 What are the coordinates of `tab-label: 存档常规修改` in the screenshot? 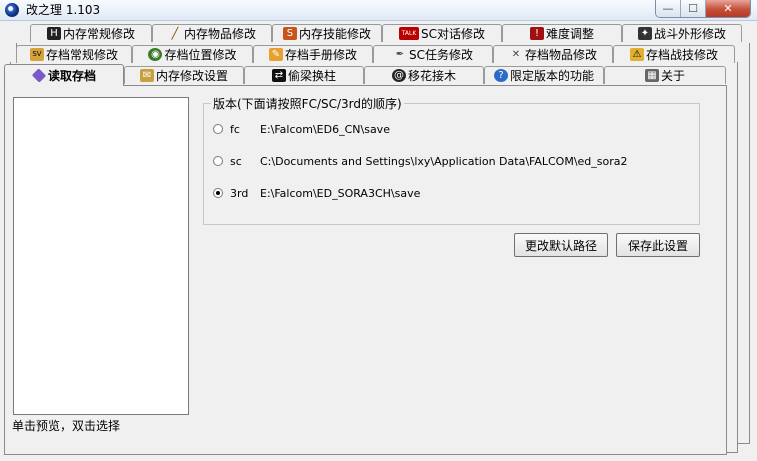 It's located at (81, 55).